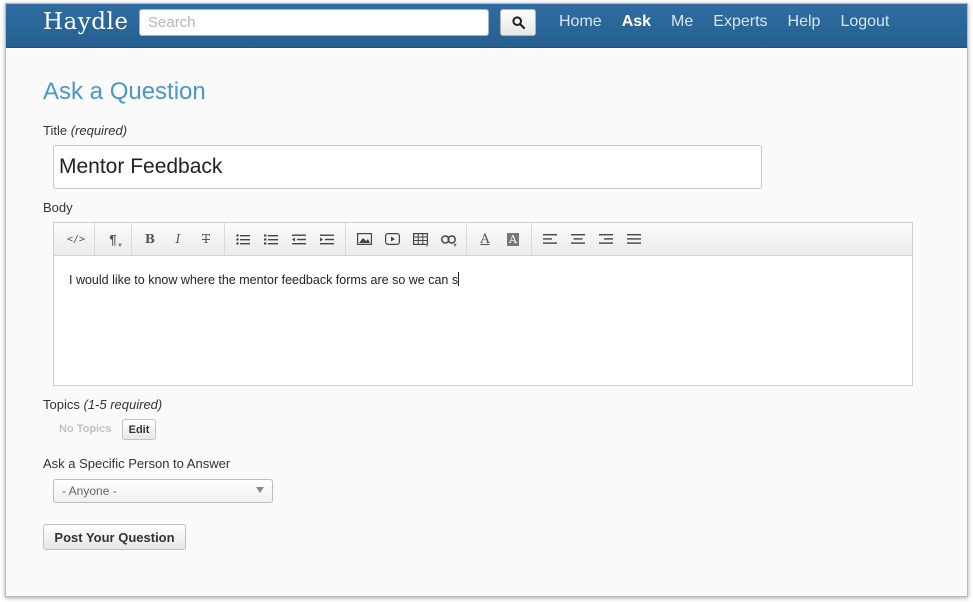 The image size is (973, 602). I want to click on body-label: Body, so click(58, 207).